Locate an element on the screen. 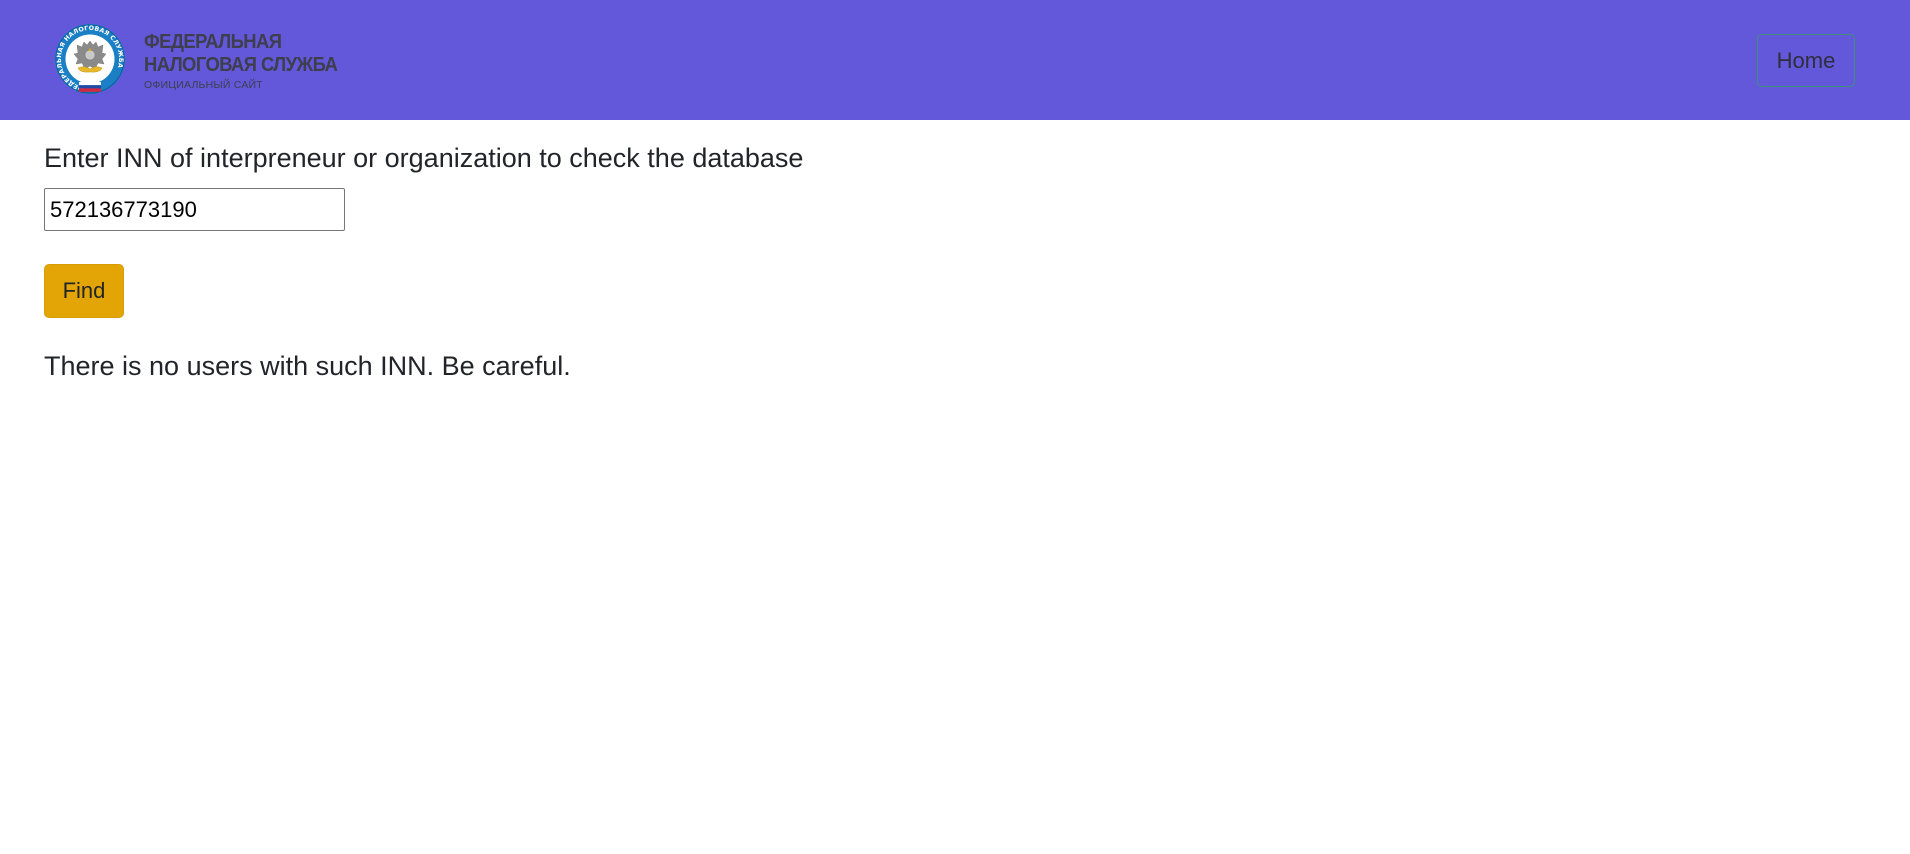  find-button: Find is located at coordinates (84, 291).